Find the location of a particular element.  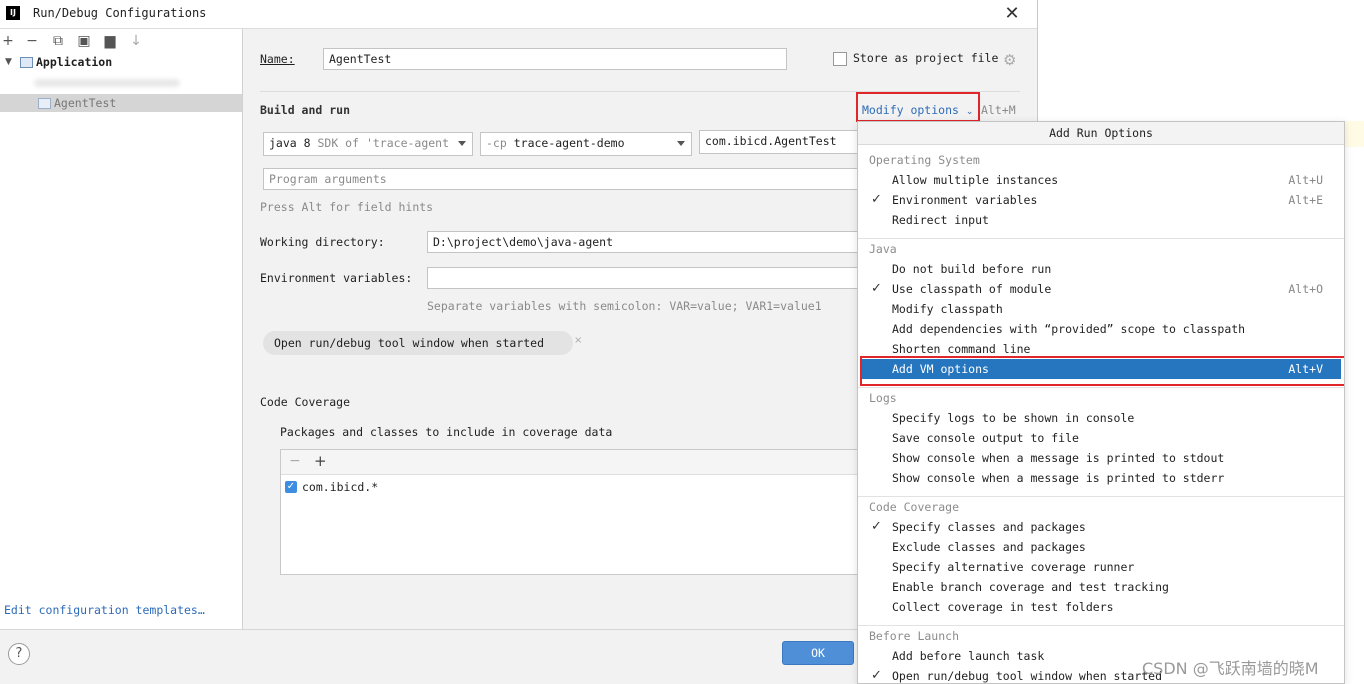

option-label: Specify logs to be shown in console is located at coordinates (1013, 418).